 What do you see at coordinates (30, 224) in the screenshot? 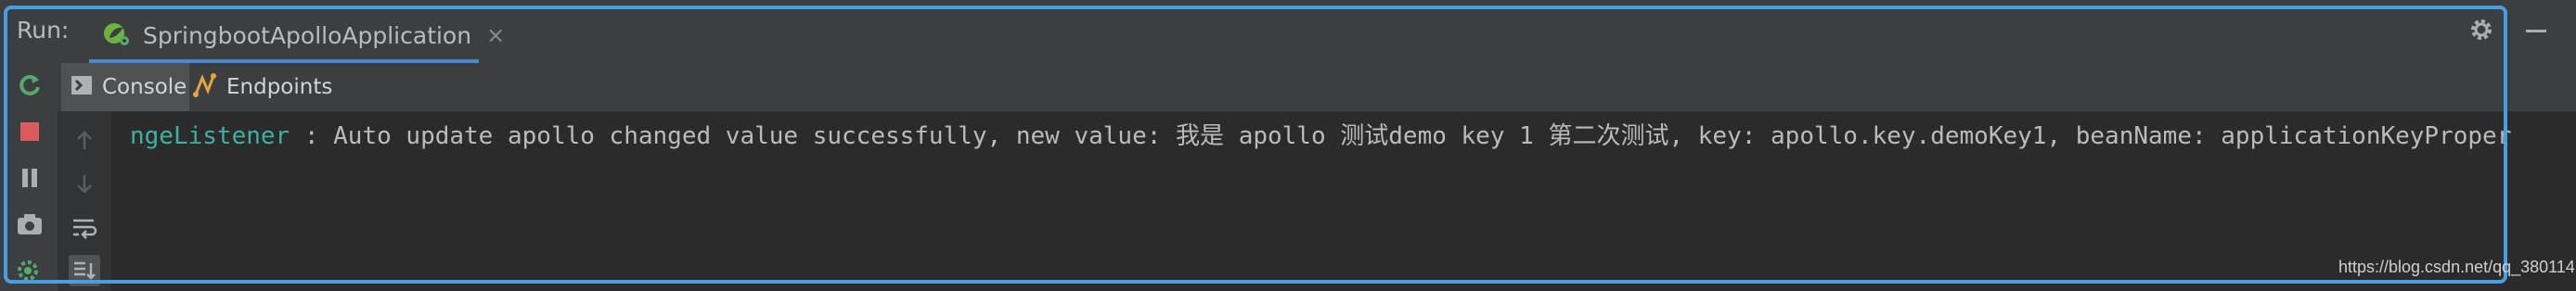
I see `camera-icon` at bounding box center [30, 224].